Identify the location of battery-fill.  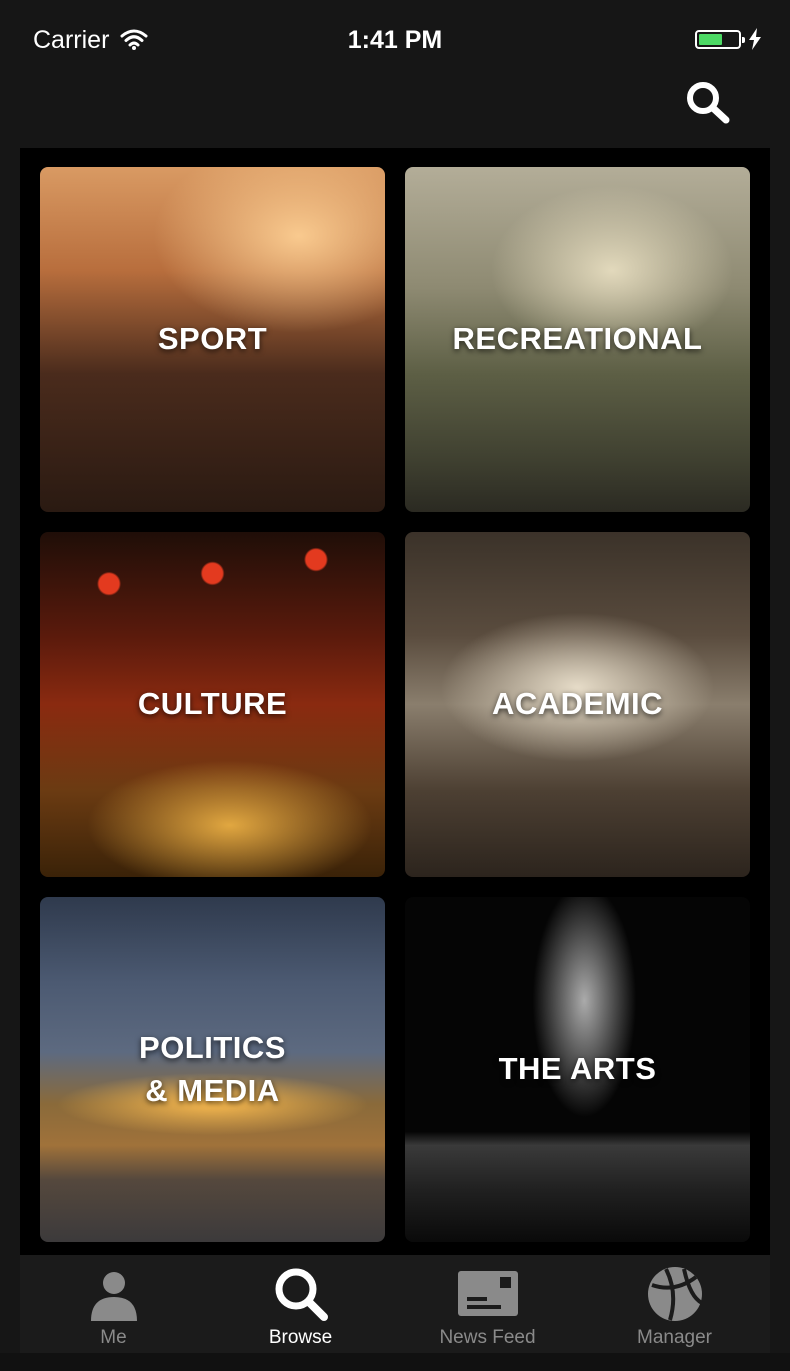
(710, 39).